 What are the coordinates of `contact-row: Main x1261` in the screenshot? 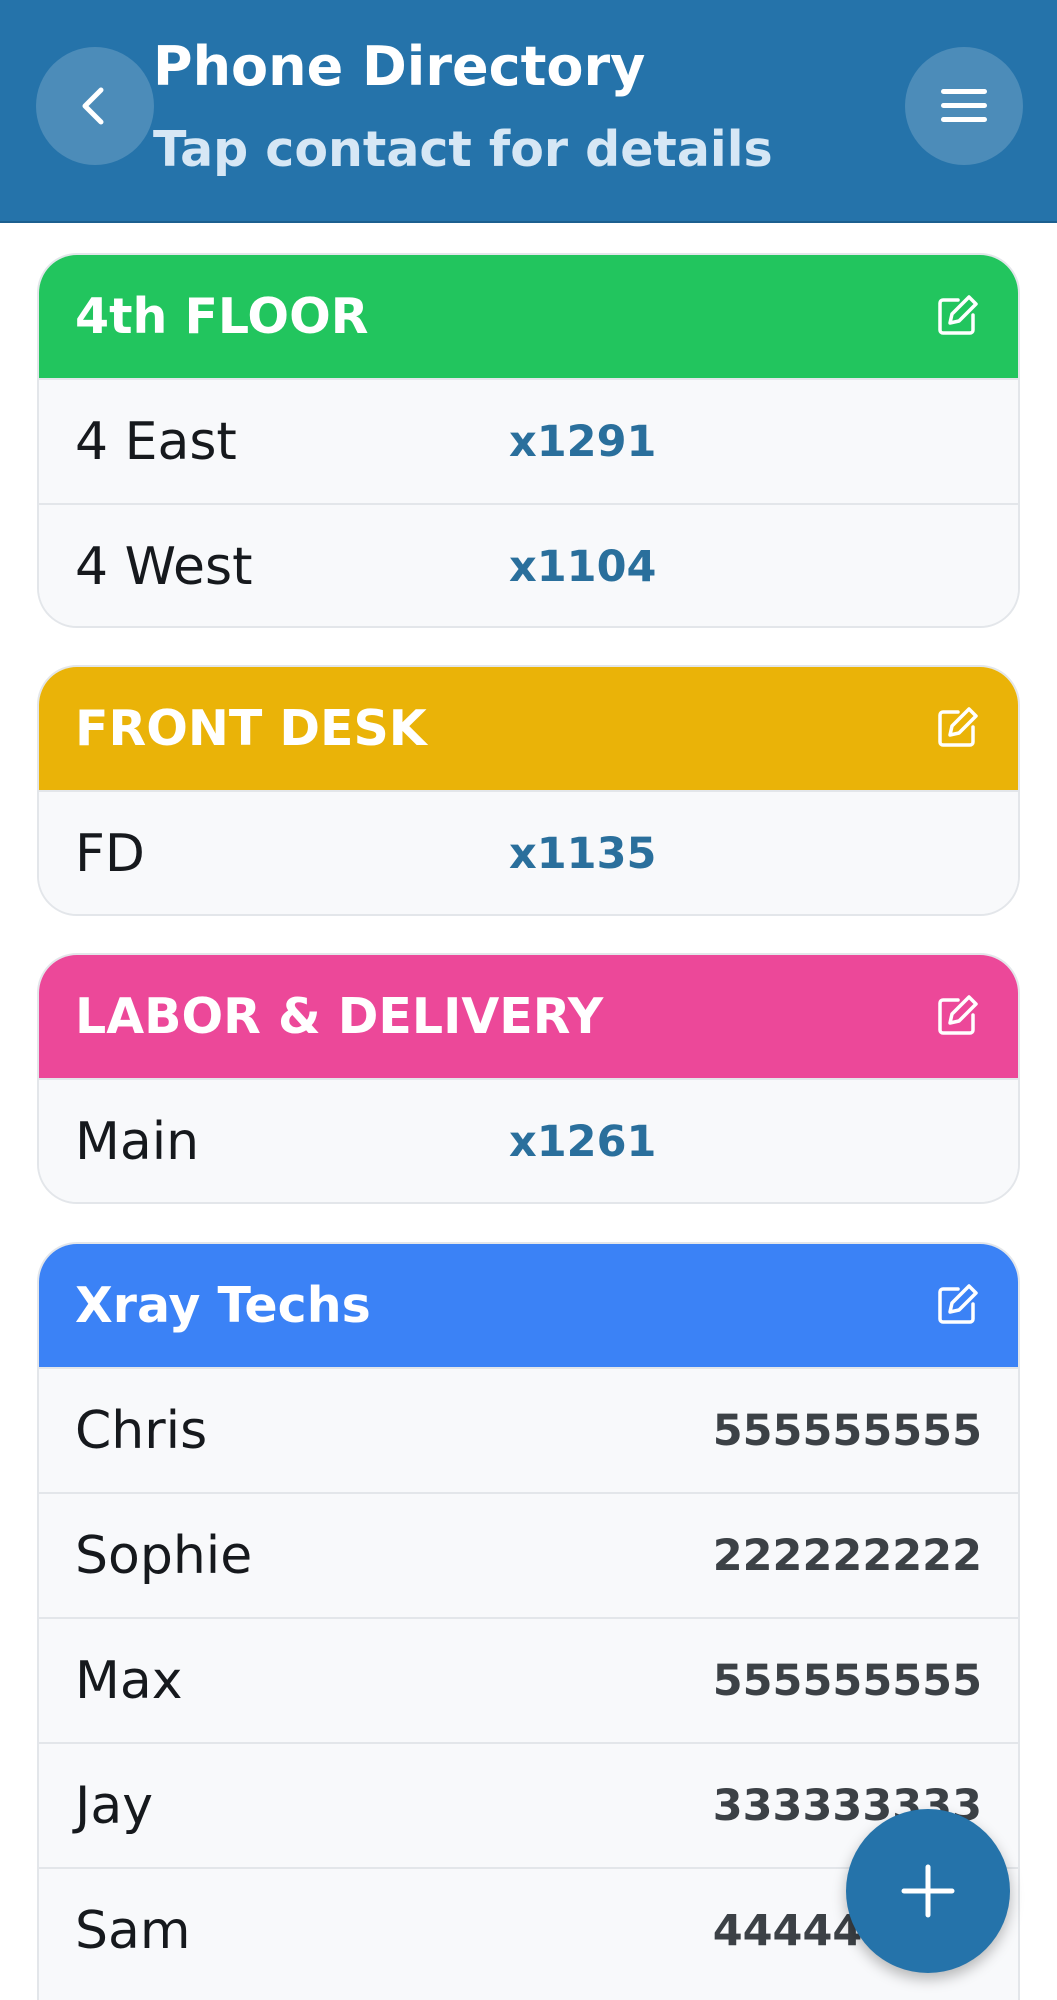 It's located at (528, 1140).